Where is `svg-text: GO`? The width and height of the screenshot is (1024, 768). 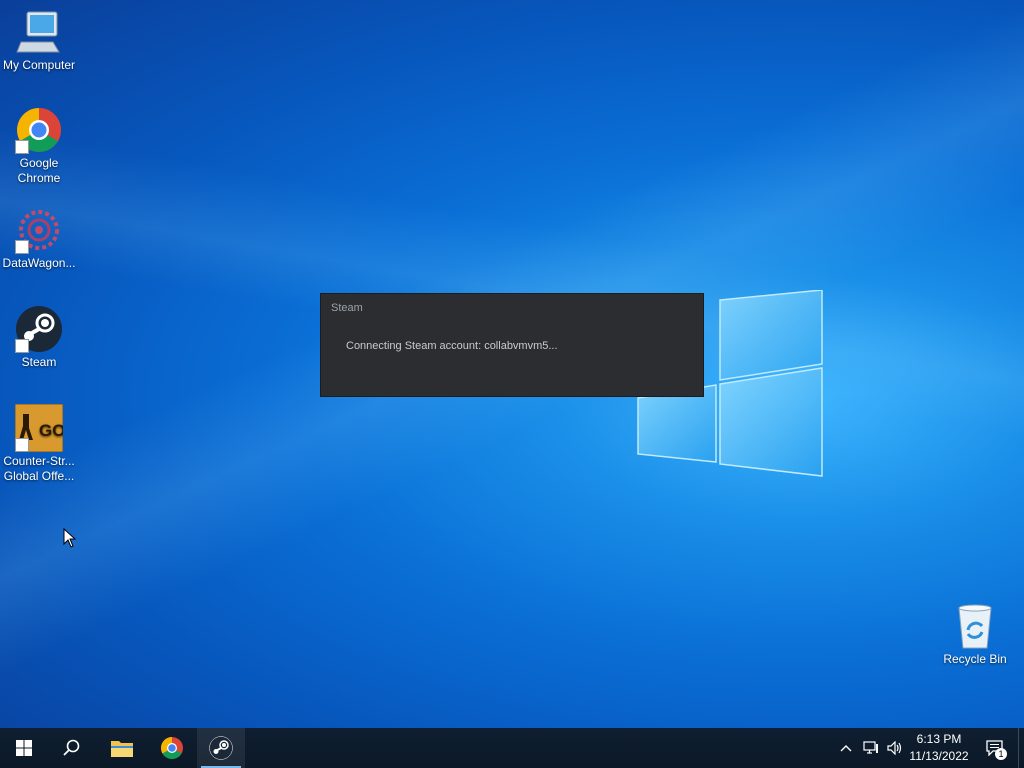
svg-text: GO is located at coordinates (51, 430).